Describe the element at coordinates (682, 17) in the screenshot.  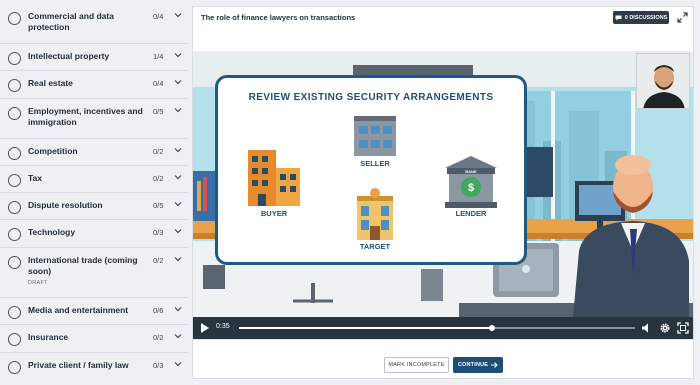
I see `expand-icon` at that location.